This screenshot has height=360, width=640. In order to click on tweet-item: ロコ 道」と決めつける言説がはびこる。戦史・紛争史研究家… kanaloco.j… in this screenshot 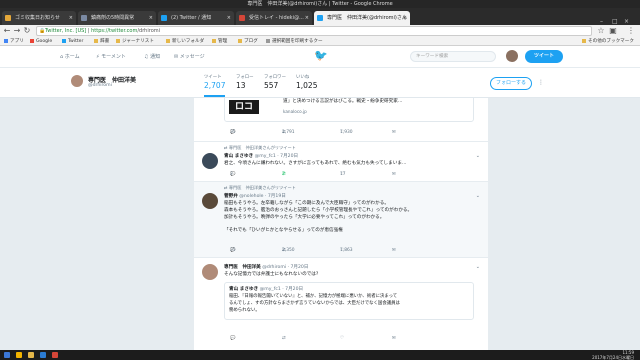, I will do `click(341, 120)`.